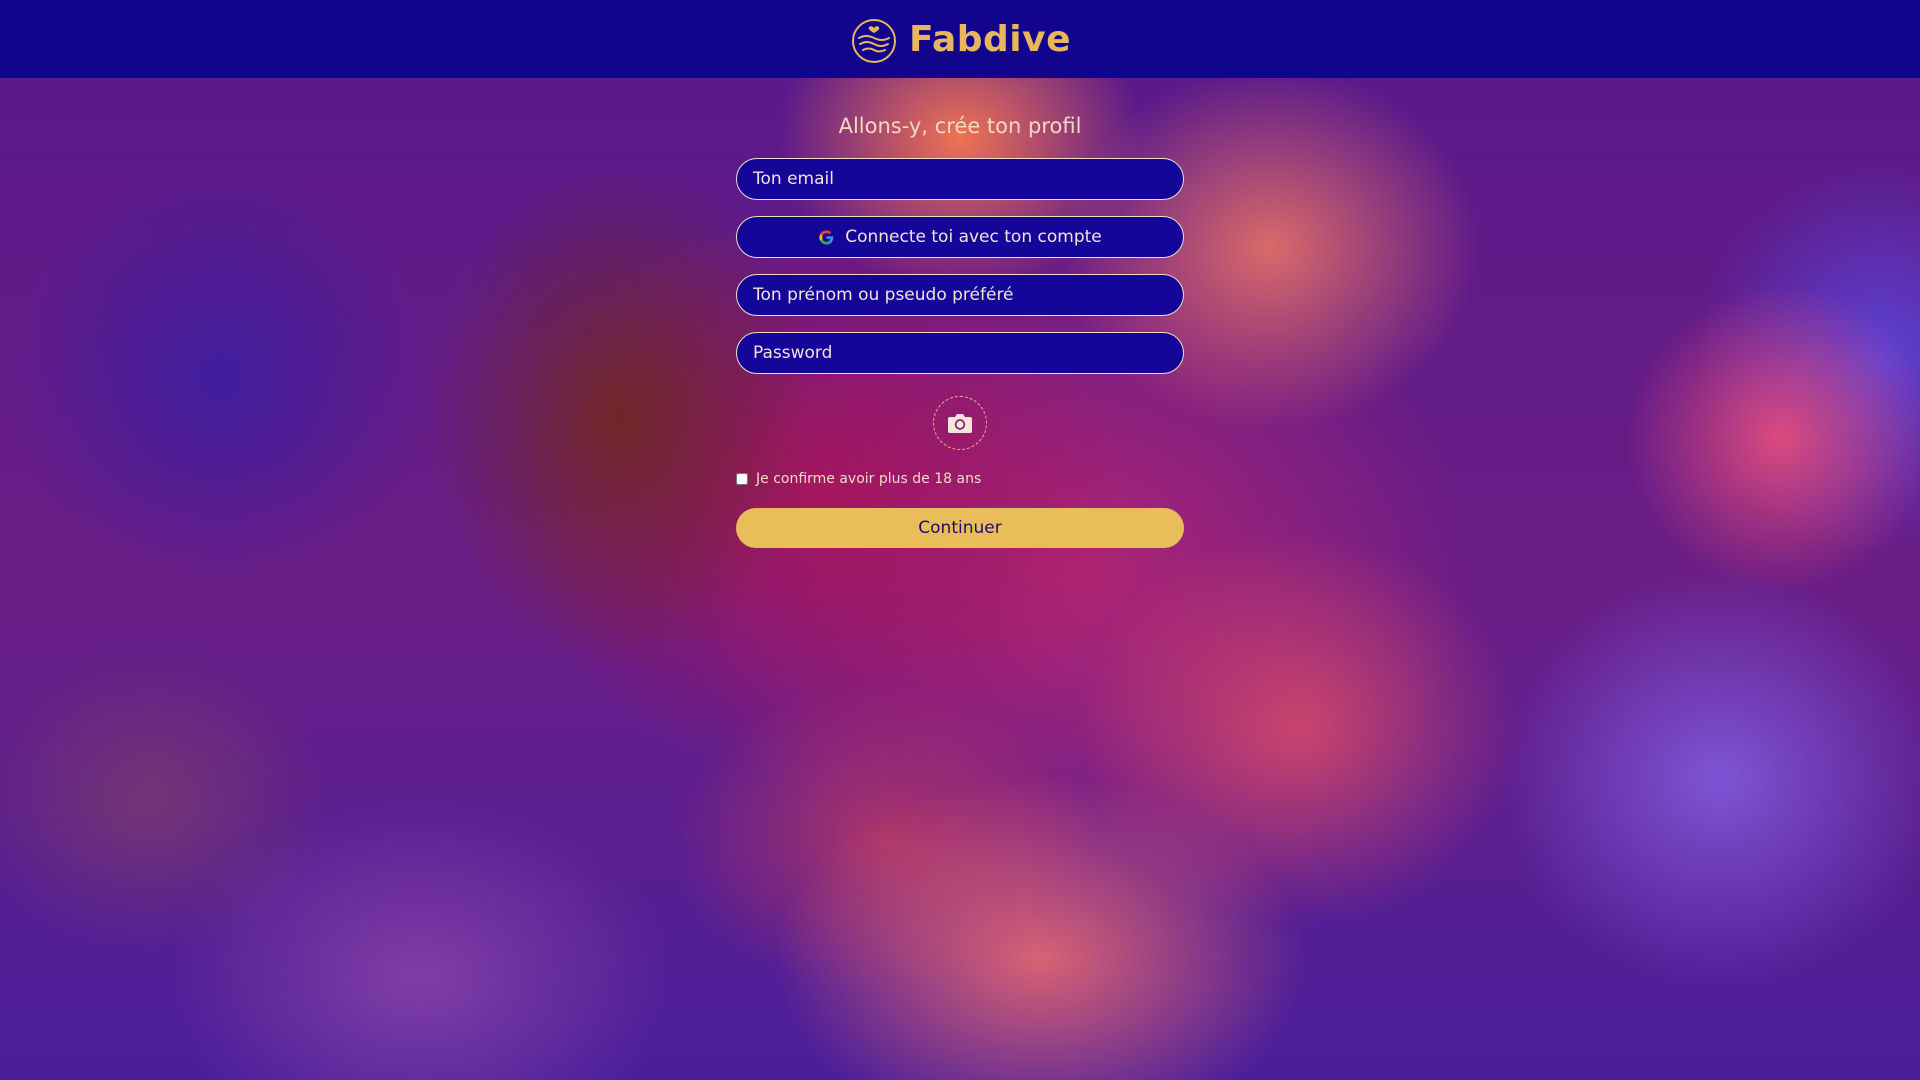 This screenshot has width=1920, height=1080. I want to click on page-title: Allons-y, crée ton profil, so click(960, 126).